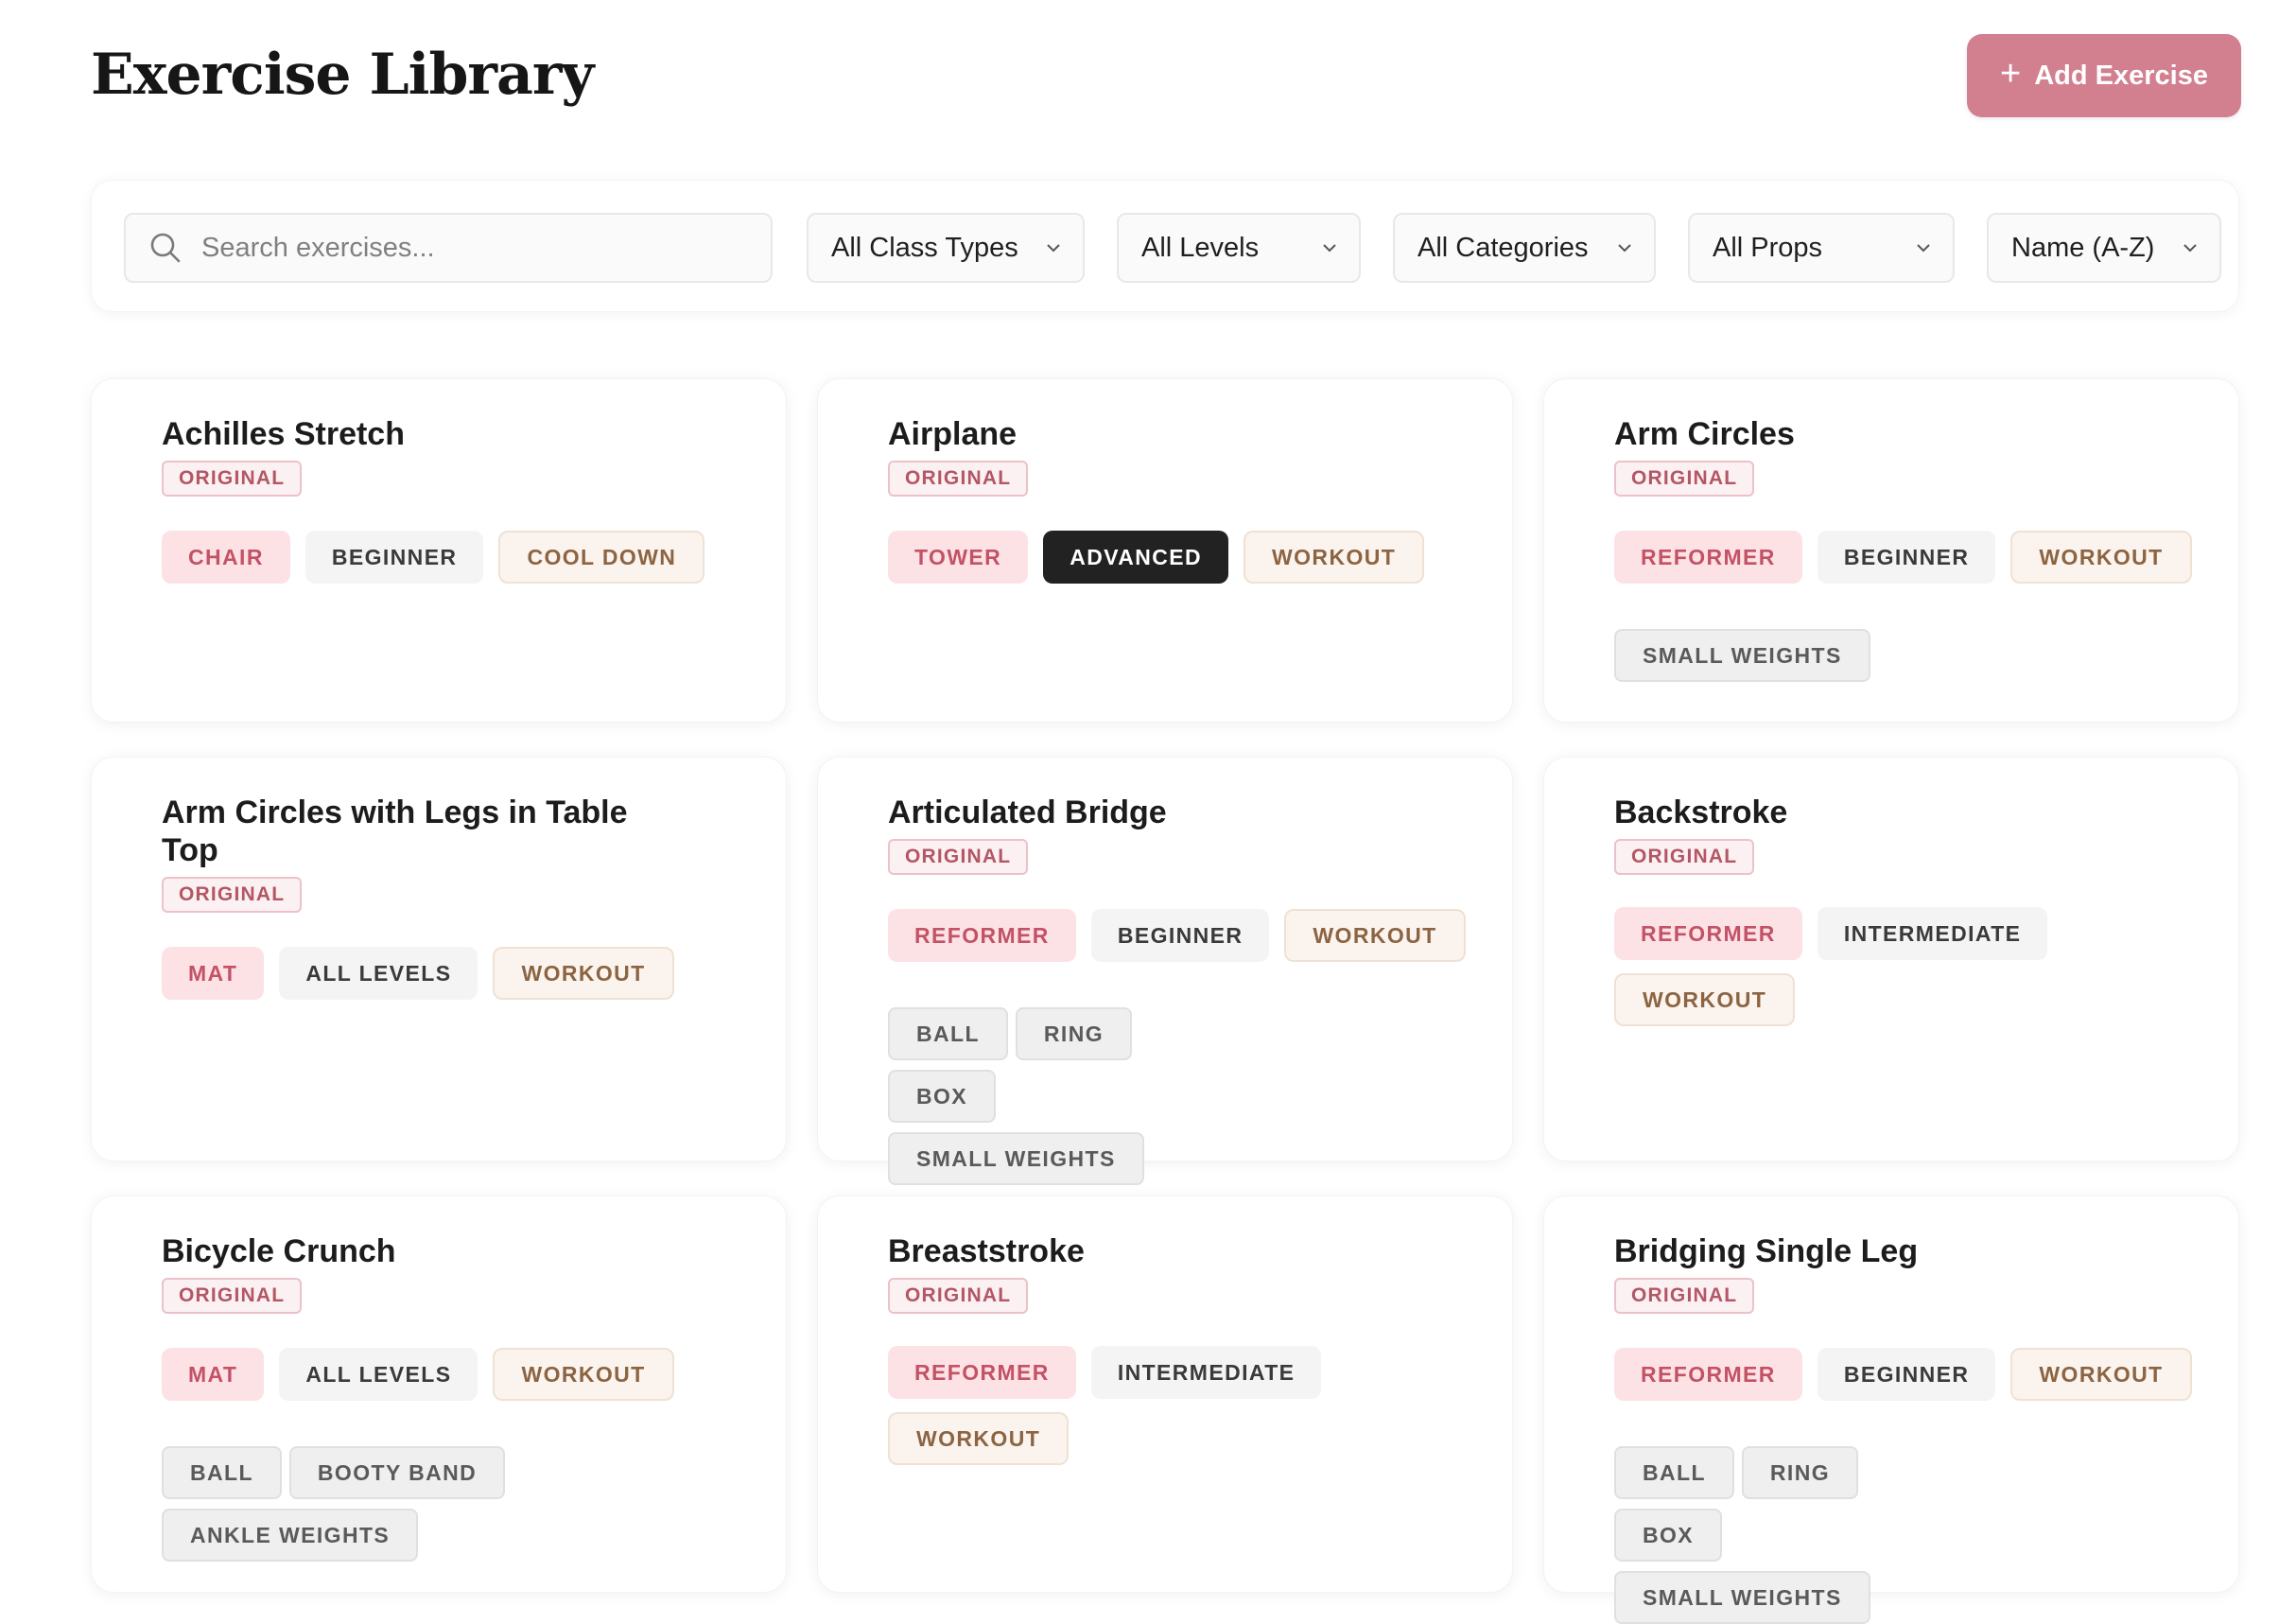  I want to click on equipment-tag: CHAIR, so click(226, 557).